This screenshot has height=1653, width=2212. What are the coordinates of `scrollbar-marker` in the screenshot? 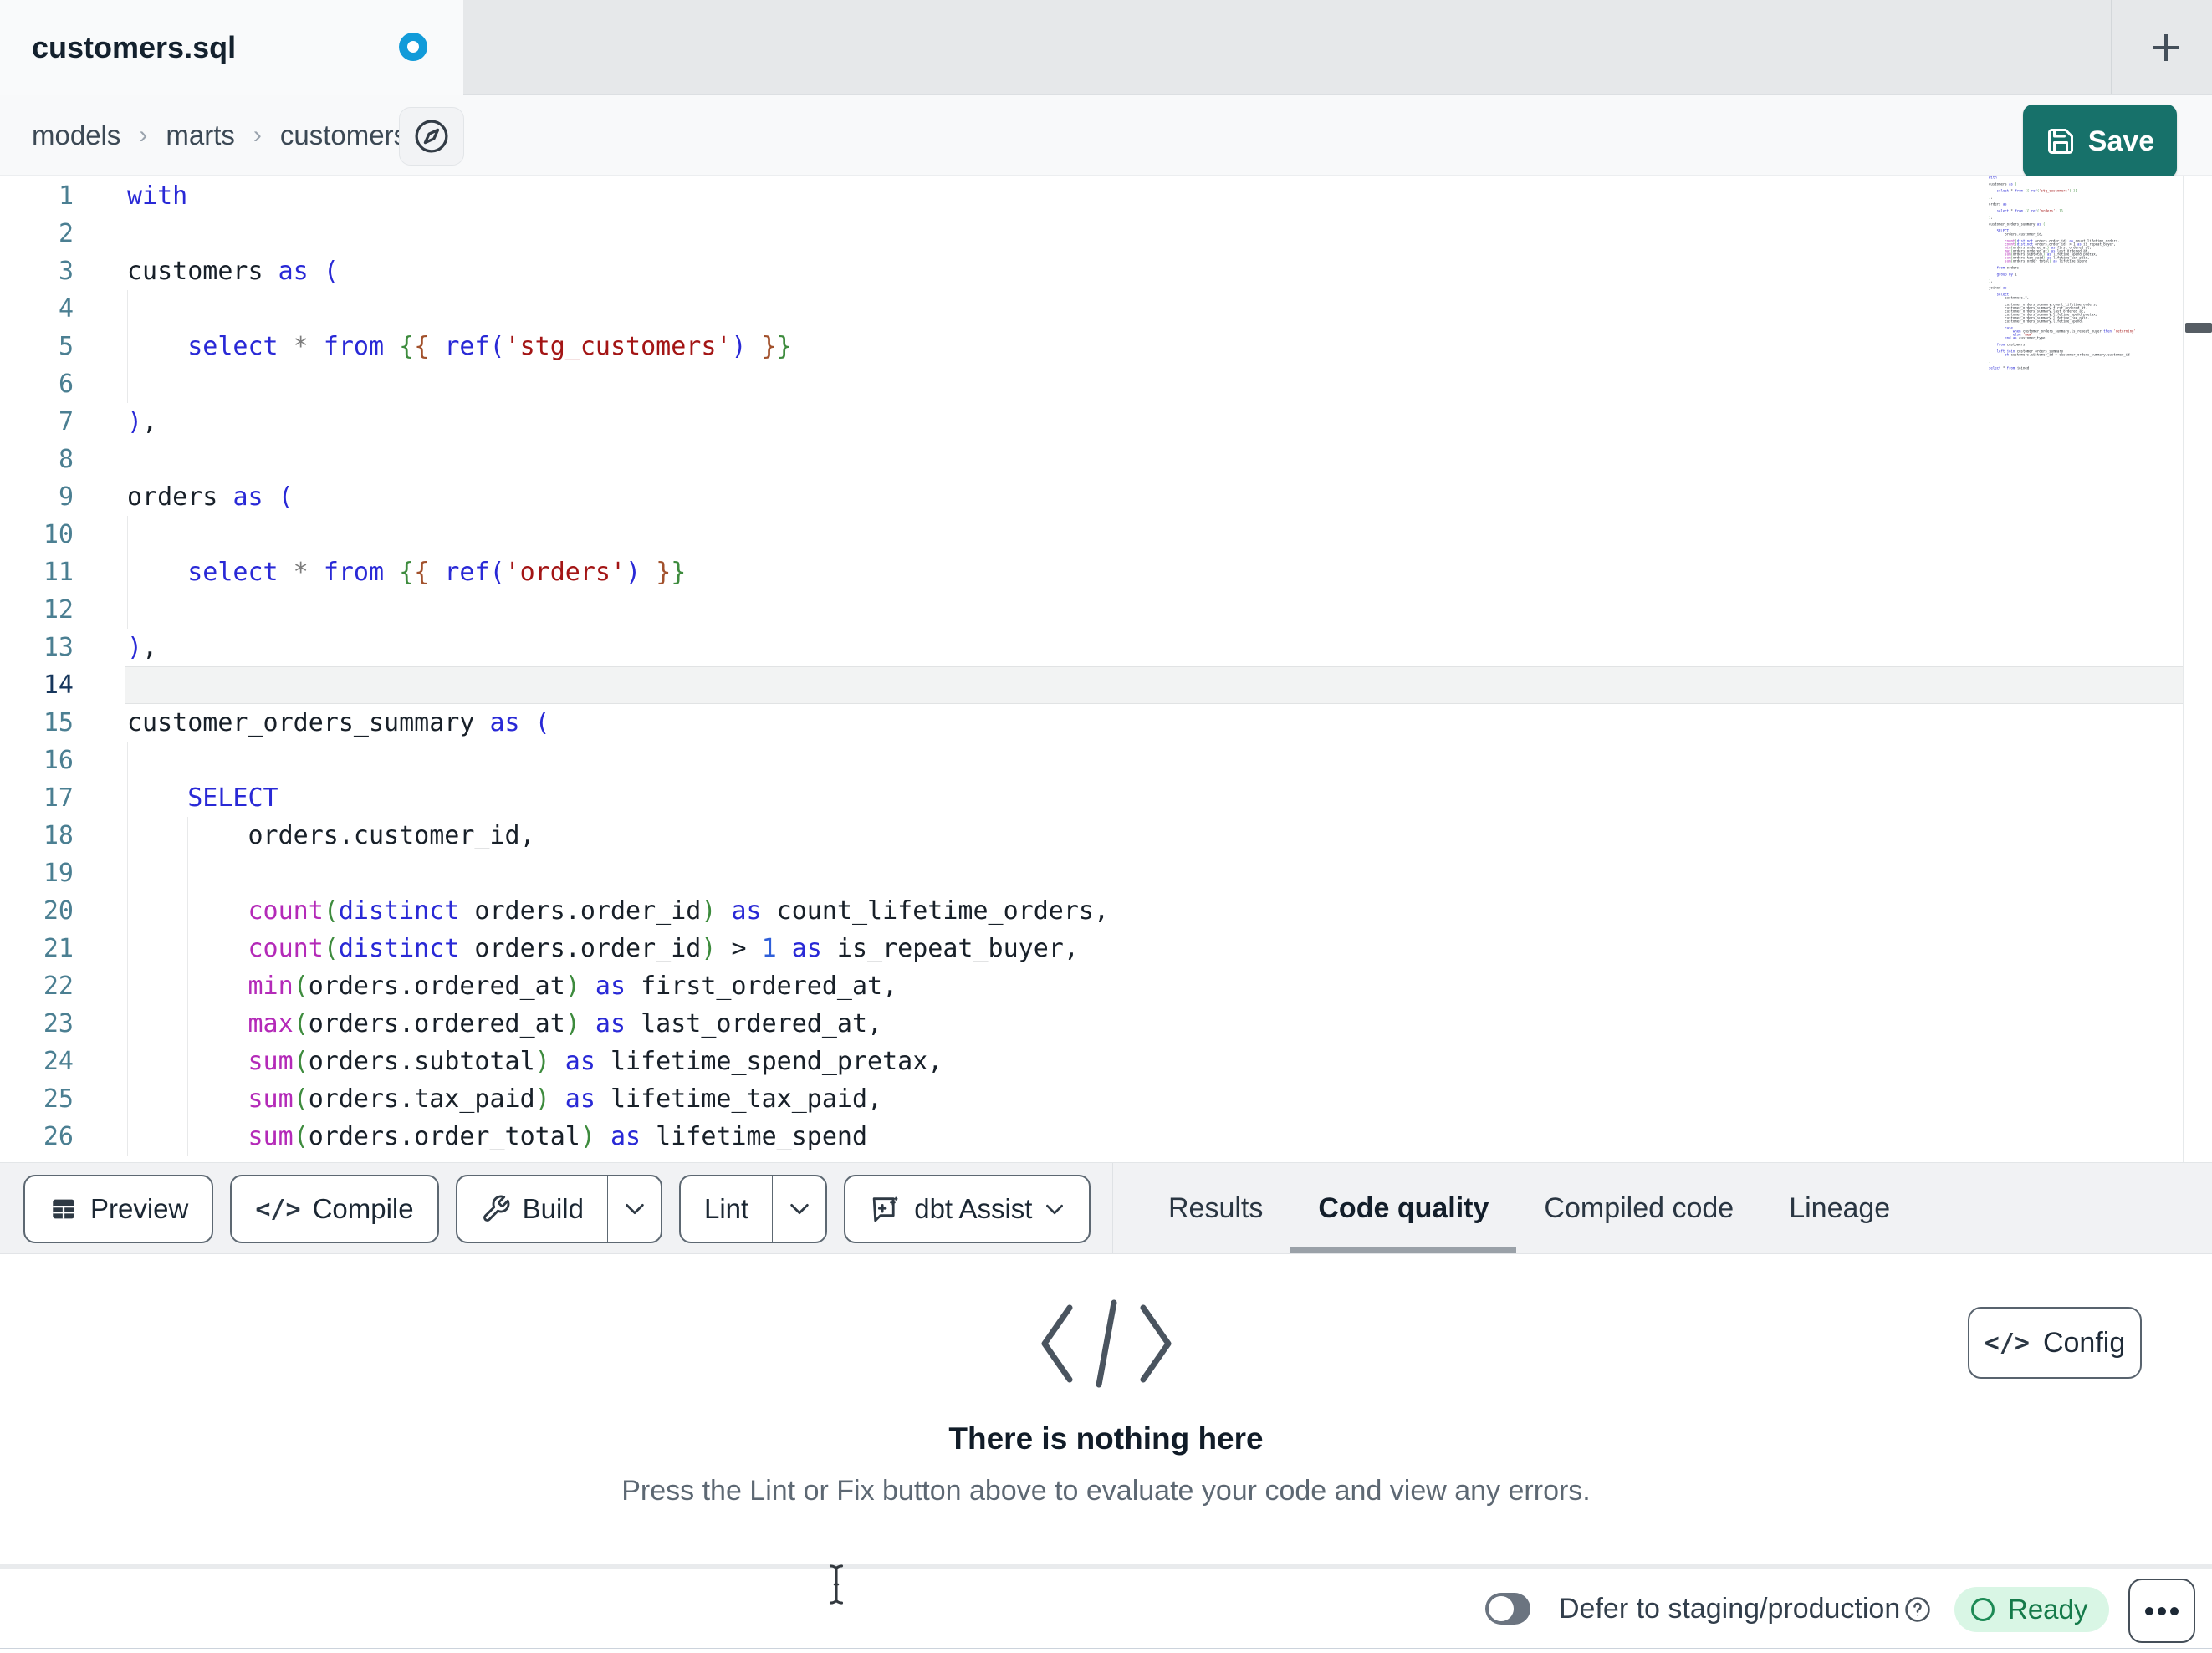 It's located at (2198, 328).